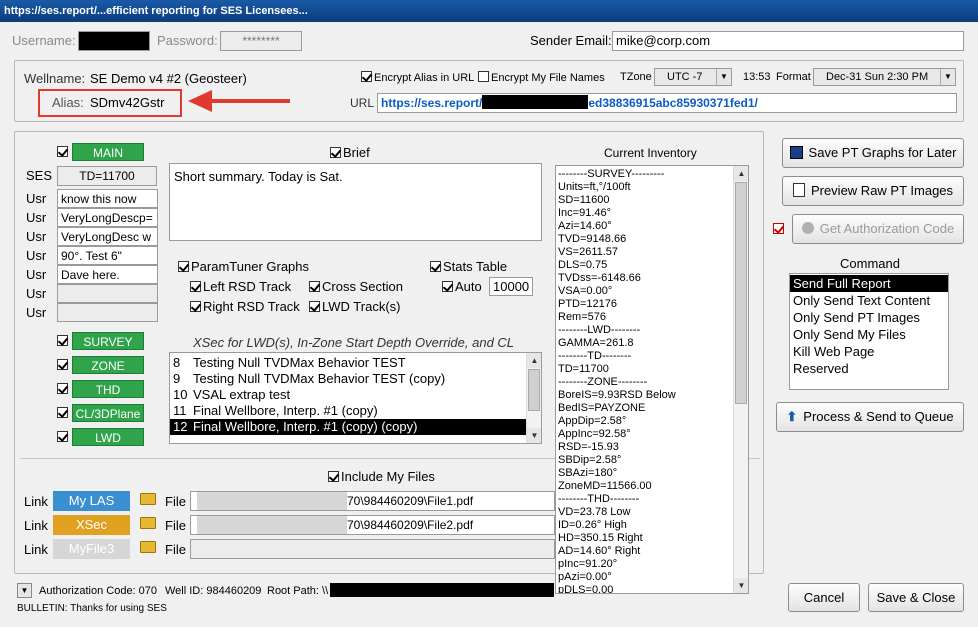  What do you see at coordinates (63, 152) in the screenshot?
I see `main-checkbox` at bounding box center [63, 152].